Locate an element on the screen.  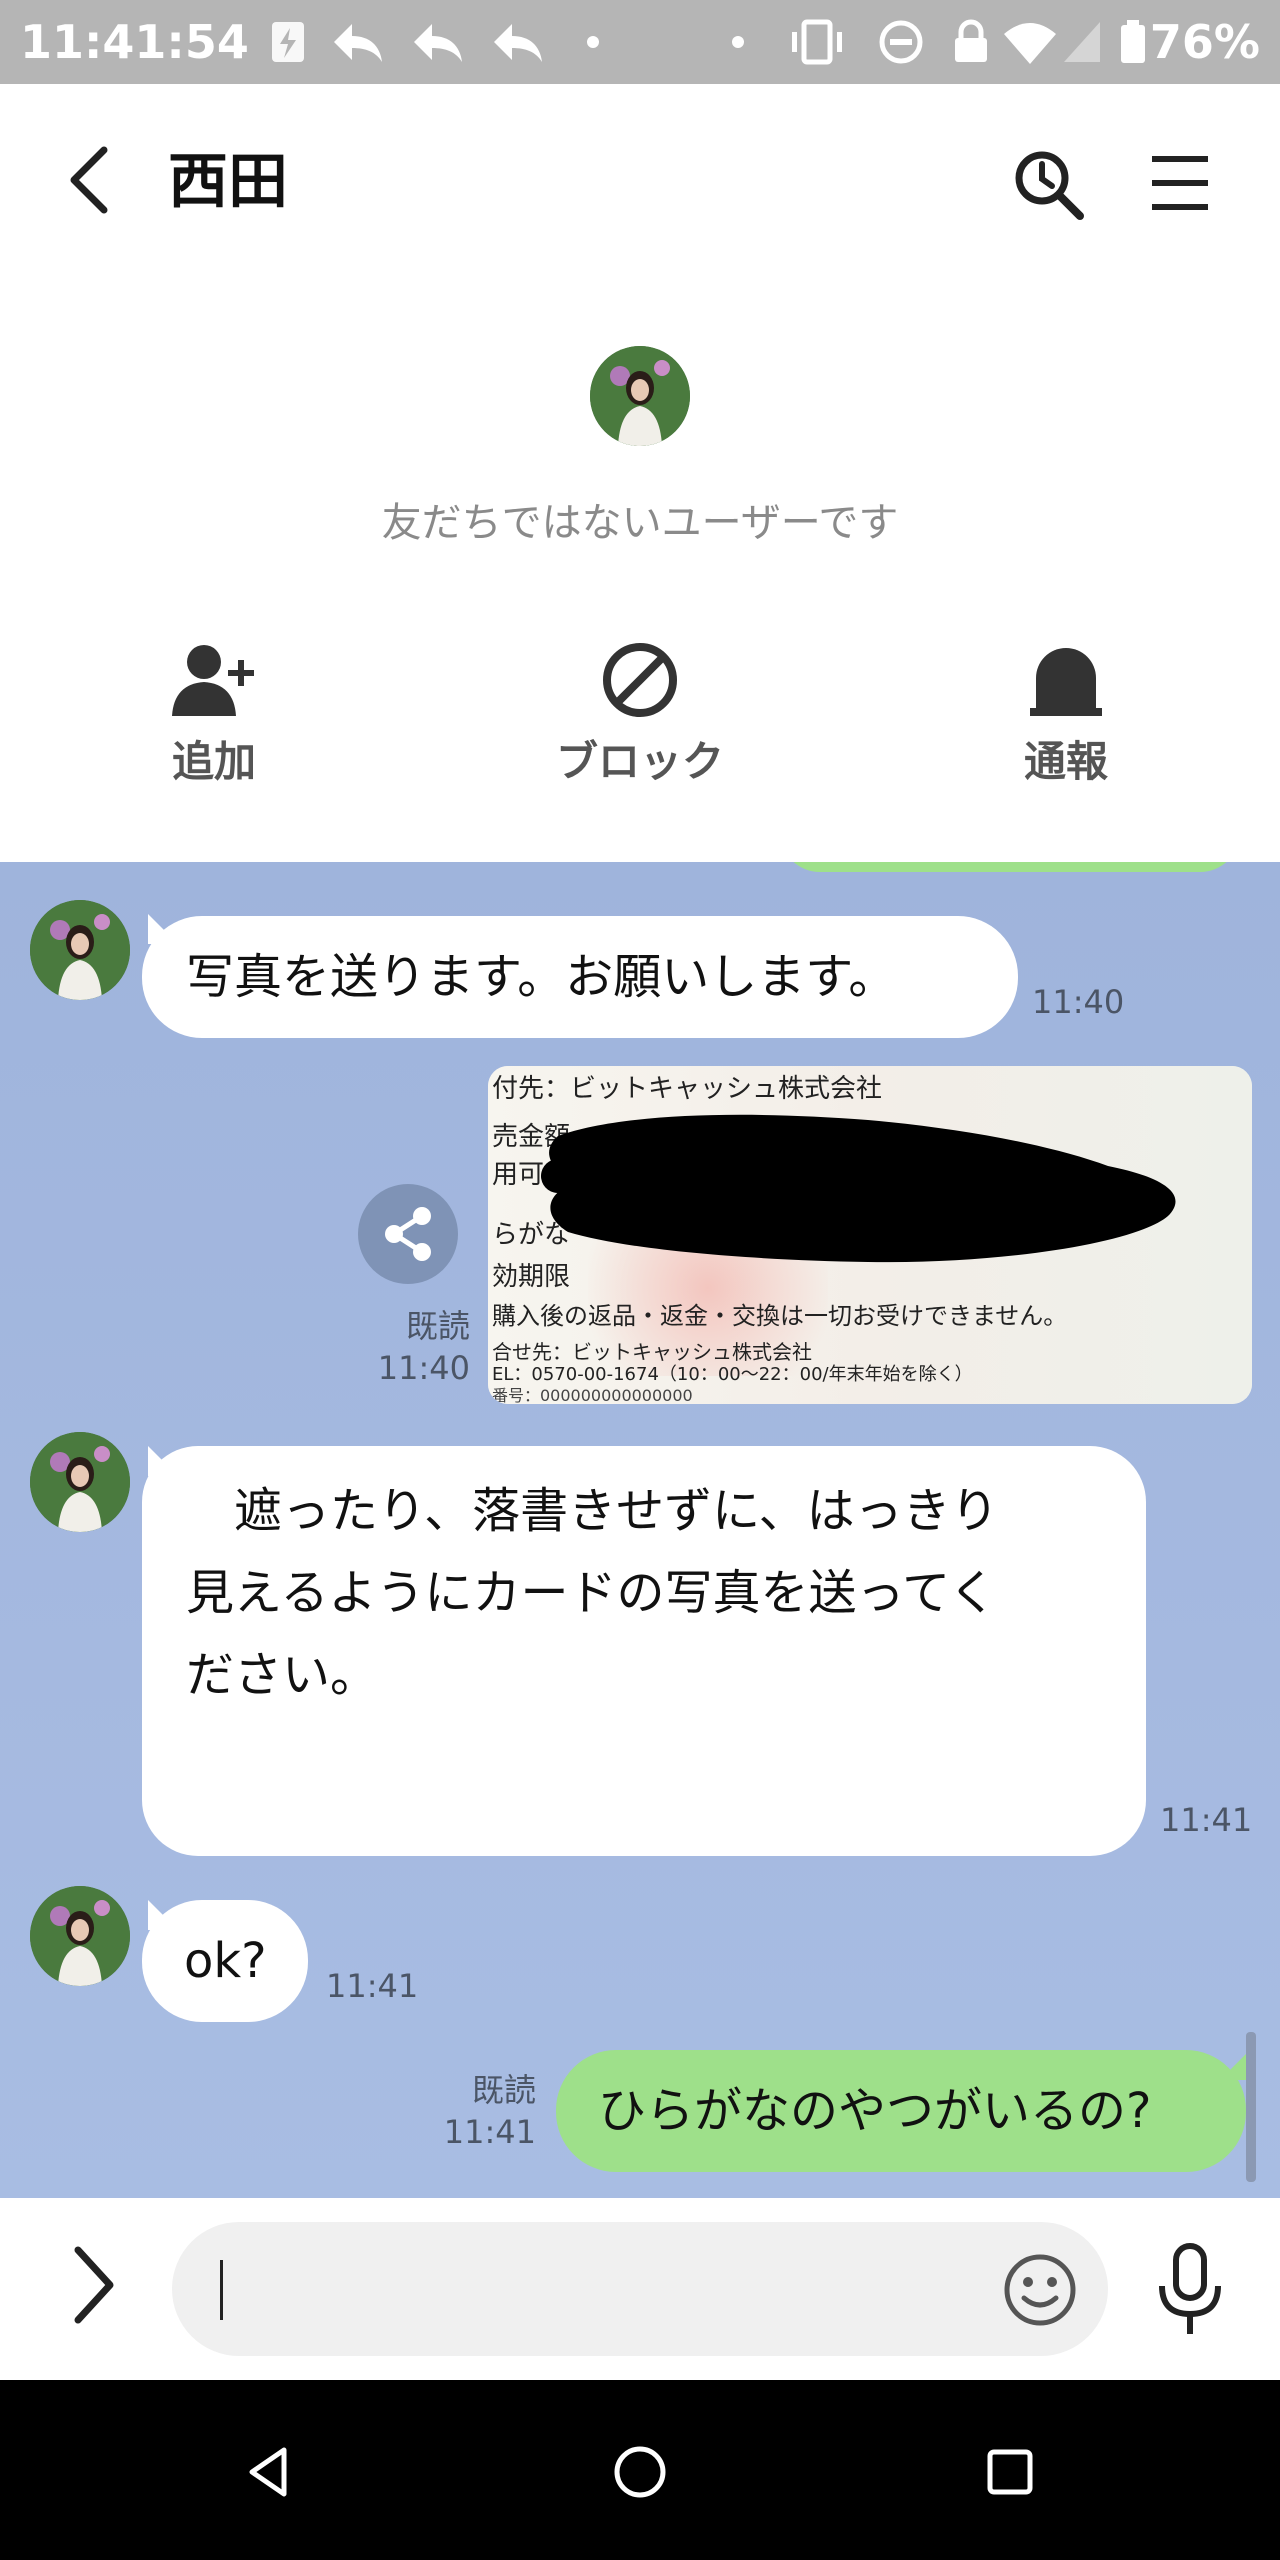
system-navigation-bar is located at coordinates (640, 2470).